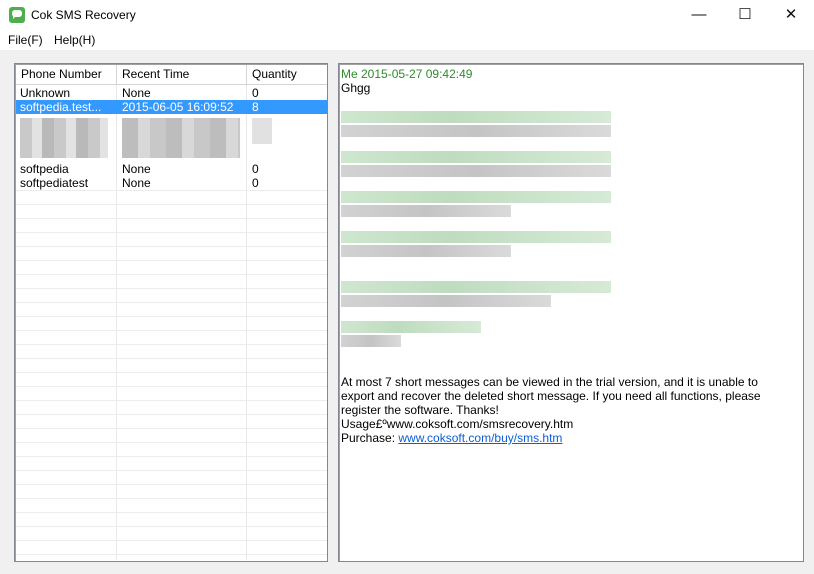  I want to click on column-phone-number: Phone Number, so click(66, 74).